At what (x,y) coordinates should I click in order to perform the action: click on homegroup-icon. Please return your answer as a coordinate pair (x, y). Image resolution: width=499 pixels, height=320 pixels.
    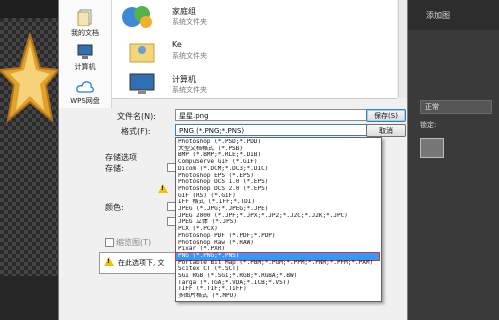
    Looking at the image, I should click on (137, 17).